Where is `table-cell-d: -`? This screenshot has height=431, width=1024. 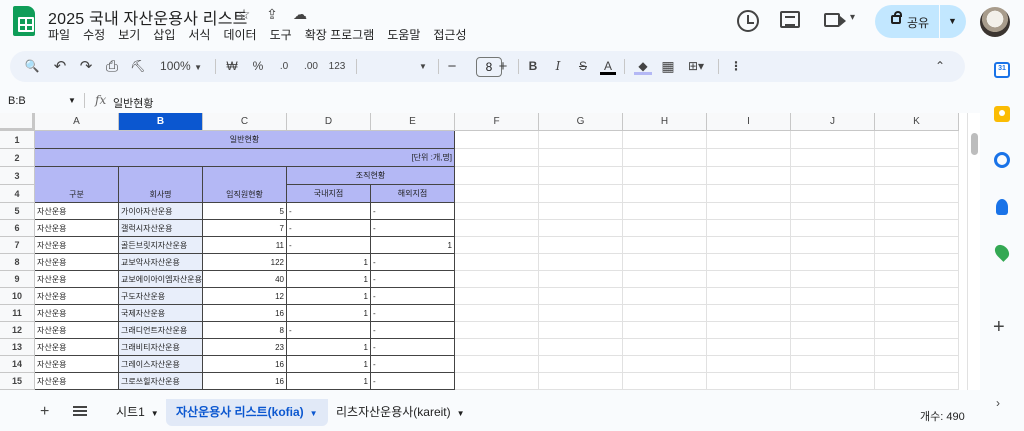
table-cell-d: - is located at coordinates (329, 228).